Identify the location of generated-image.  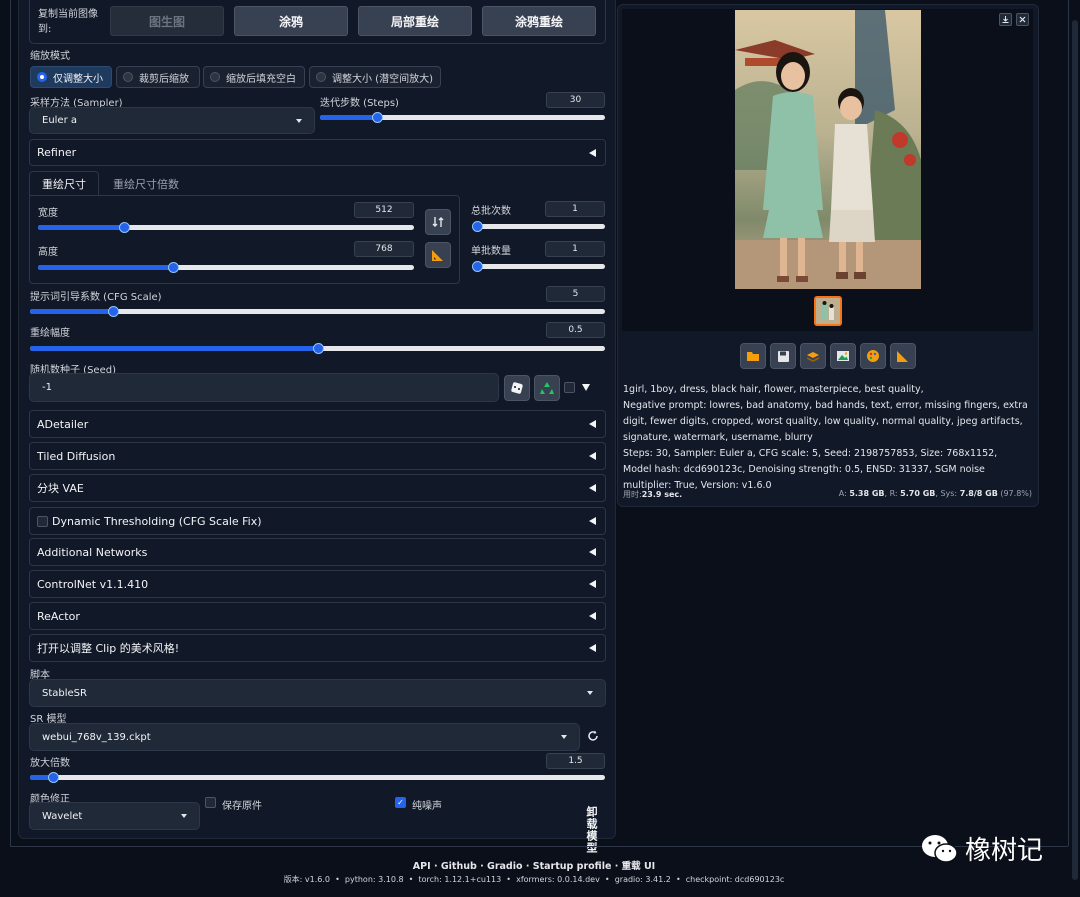
(828, 149).